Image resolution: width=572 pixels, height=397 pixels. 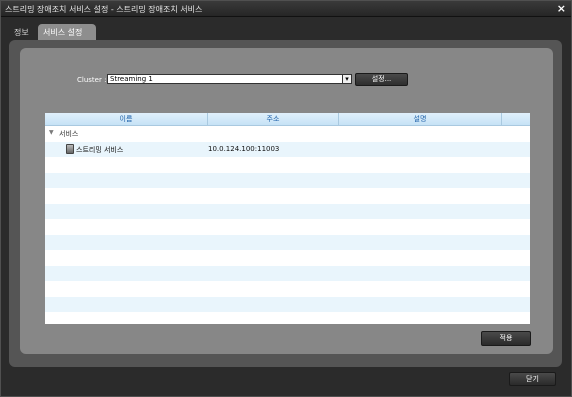 I want to click on column-header-extra, so click(x=516, y=119).